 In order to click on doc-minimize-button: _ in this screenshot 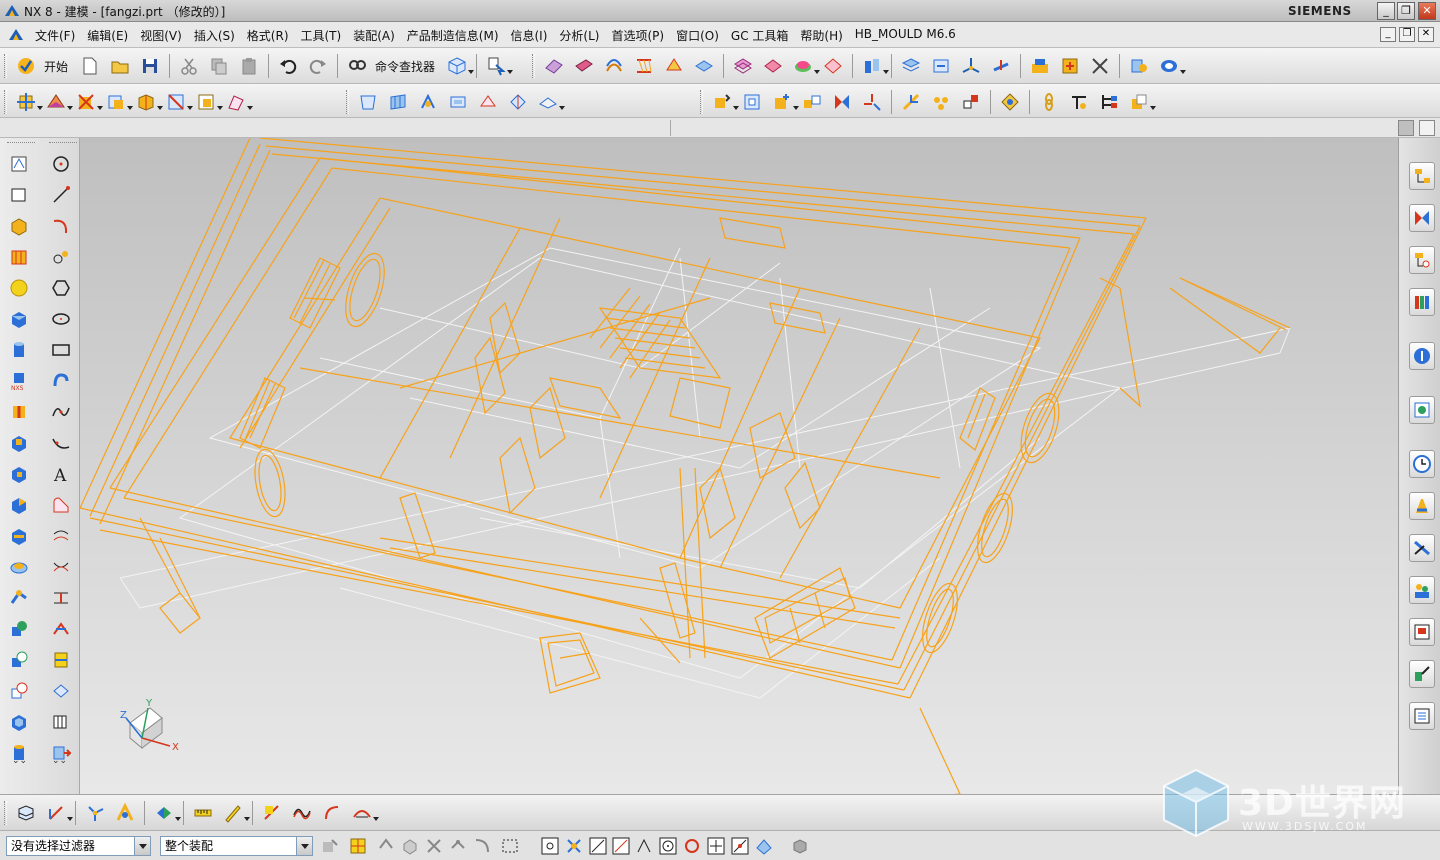, I will do `click(1388, 34)`.